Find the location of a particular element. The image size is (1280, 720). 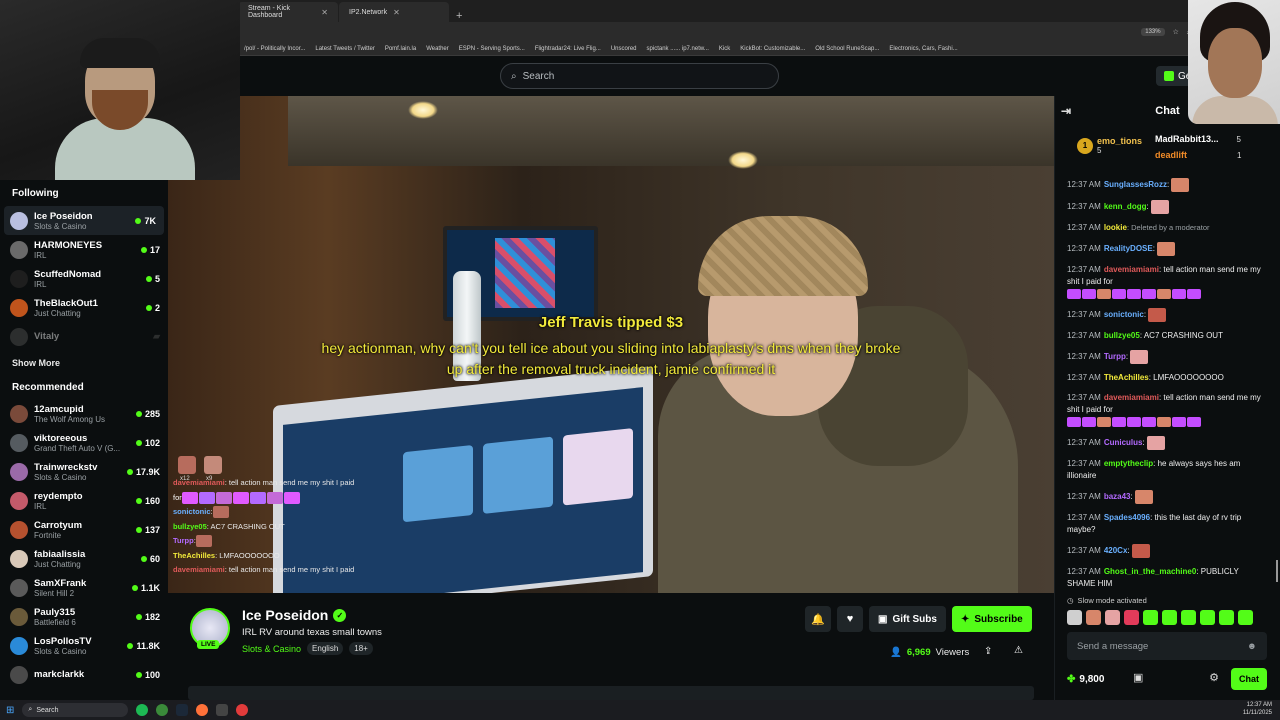

sidebar-channel: Trainwreckstv Slots & Casino 17.9K is located at coordinates (84, 471).